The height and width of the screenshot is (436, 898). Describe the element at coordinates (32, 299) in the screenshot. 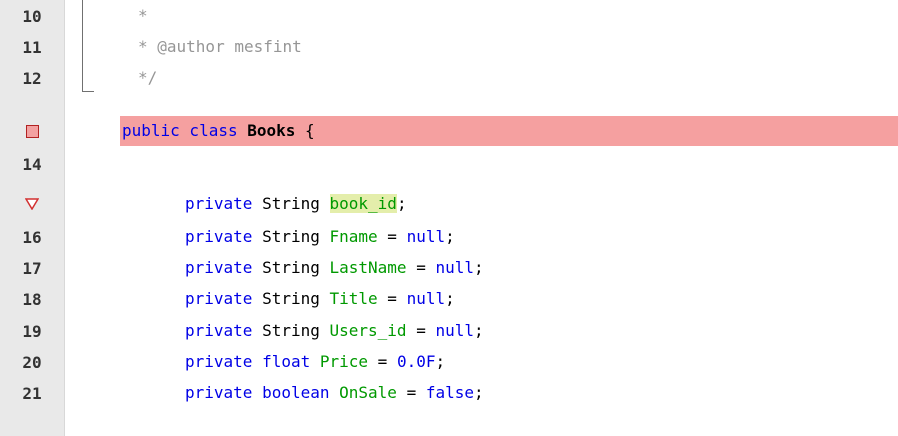

I see `line-number: 18` at that location.